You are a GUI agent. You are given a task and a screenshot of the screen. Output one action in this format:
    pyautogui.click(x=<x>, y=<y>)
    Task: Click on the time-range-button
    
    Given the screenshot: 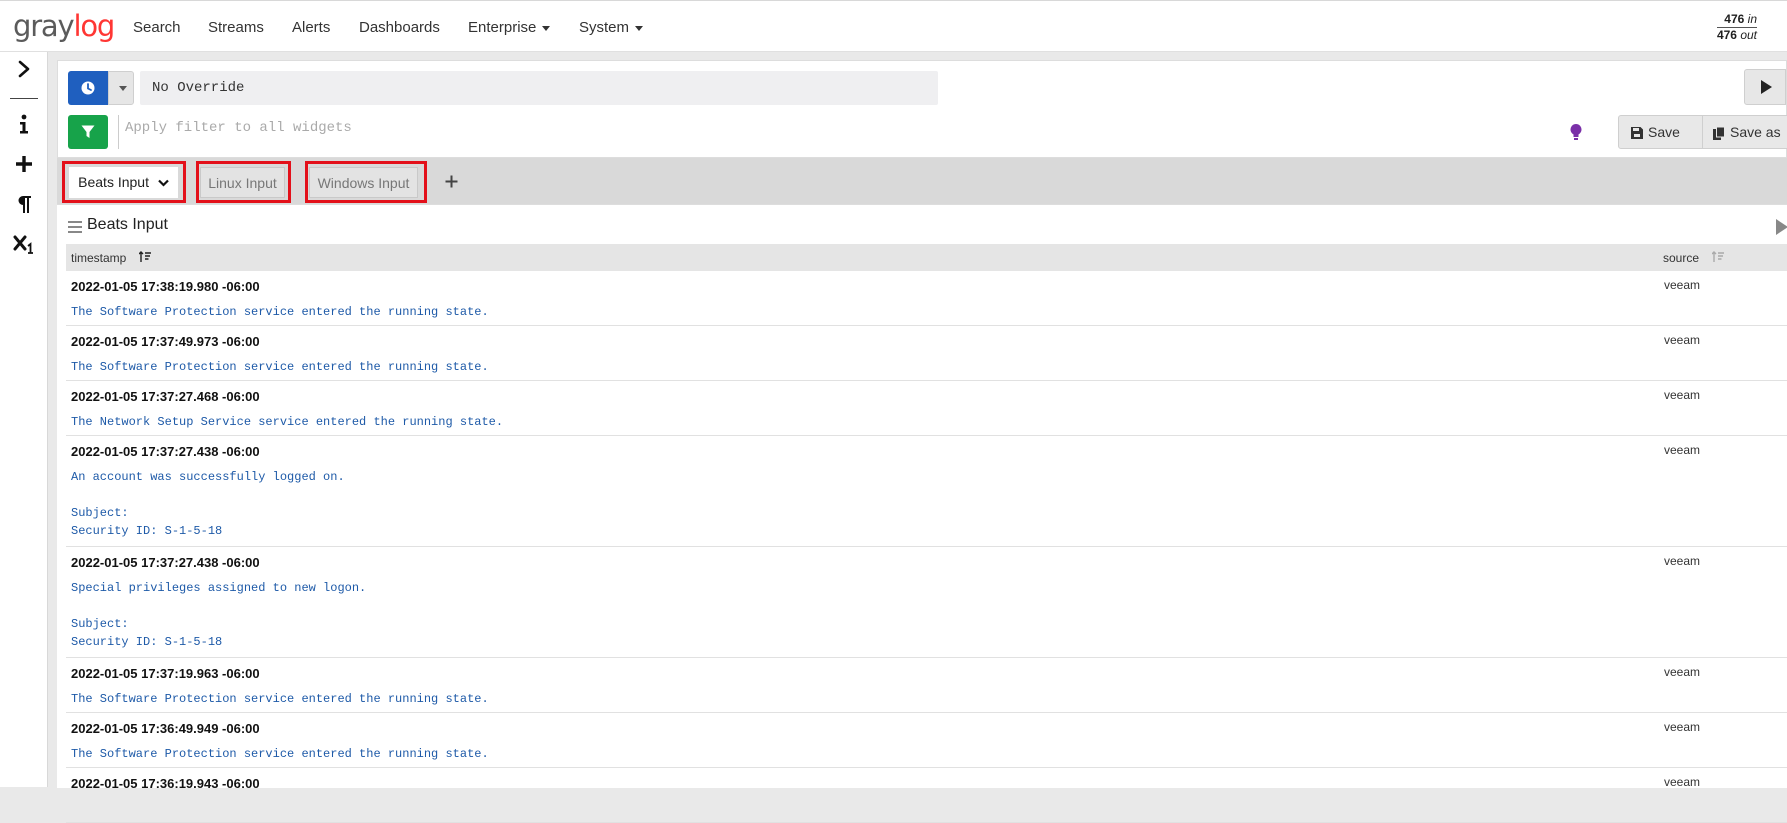 What is the action you would take?
    pyautogui.click(x=88, y=88)
    